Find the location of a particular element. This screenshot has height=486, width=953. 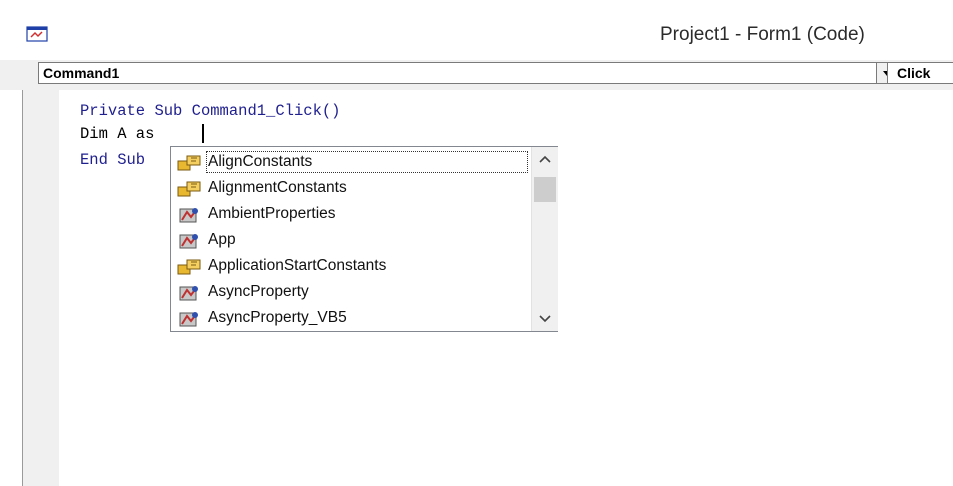

autocomplete-item-label: AlignConstants is located at coordinates (367, 162).